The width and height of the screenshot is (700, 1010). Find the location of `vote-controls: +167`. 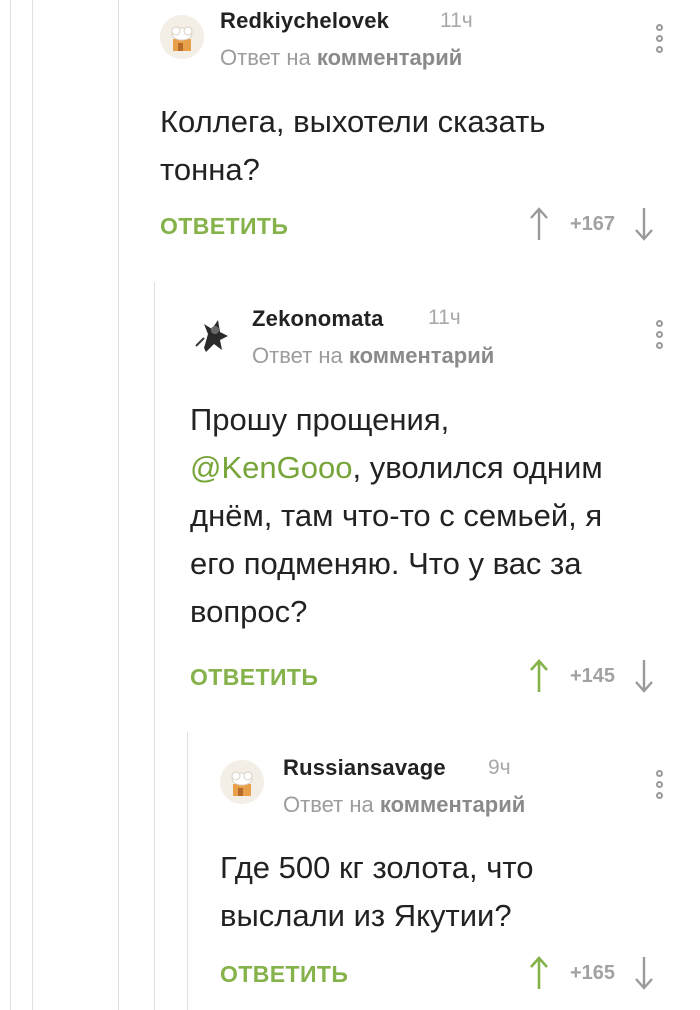

vote-controls: +167 is located at coordinates (591, 224).